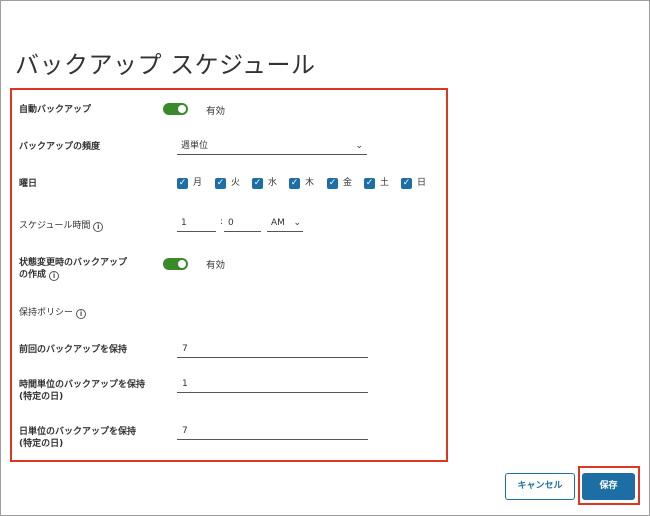 The image size is (650, 516). Describe the element at coordinates (310, 183) in the screenshot. I see `day-label: 木` at that location.